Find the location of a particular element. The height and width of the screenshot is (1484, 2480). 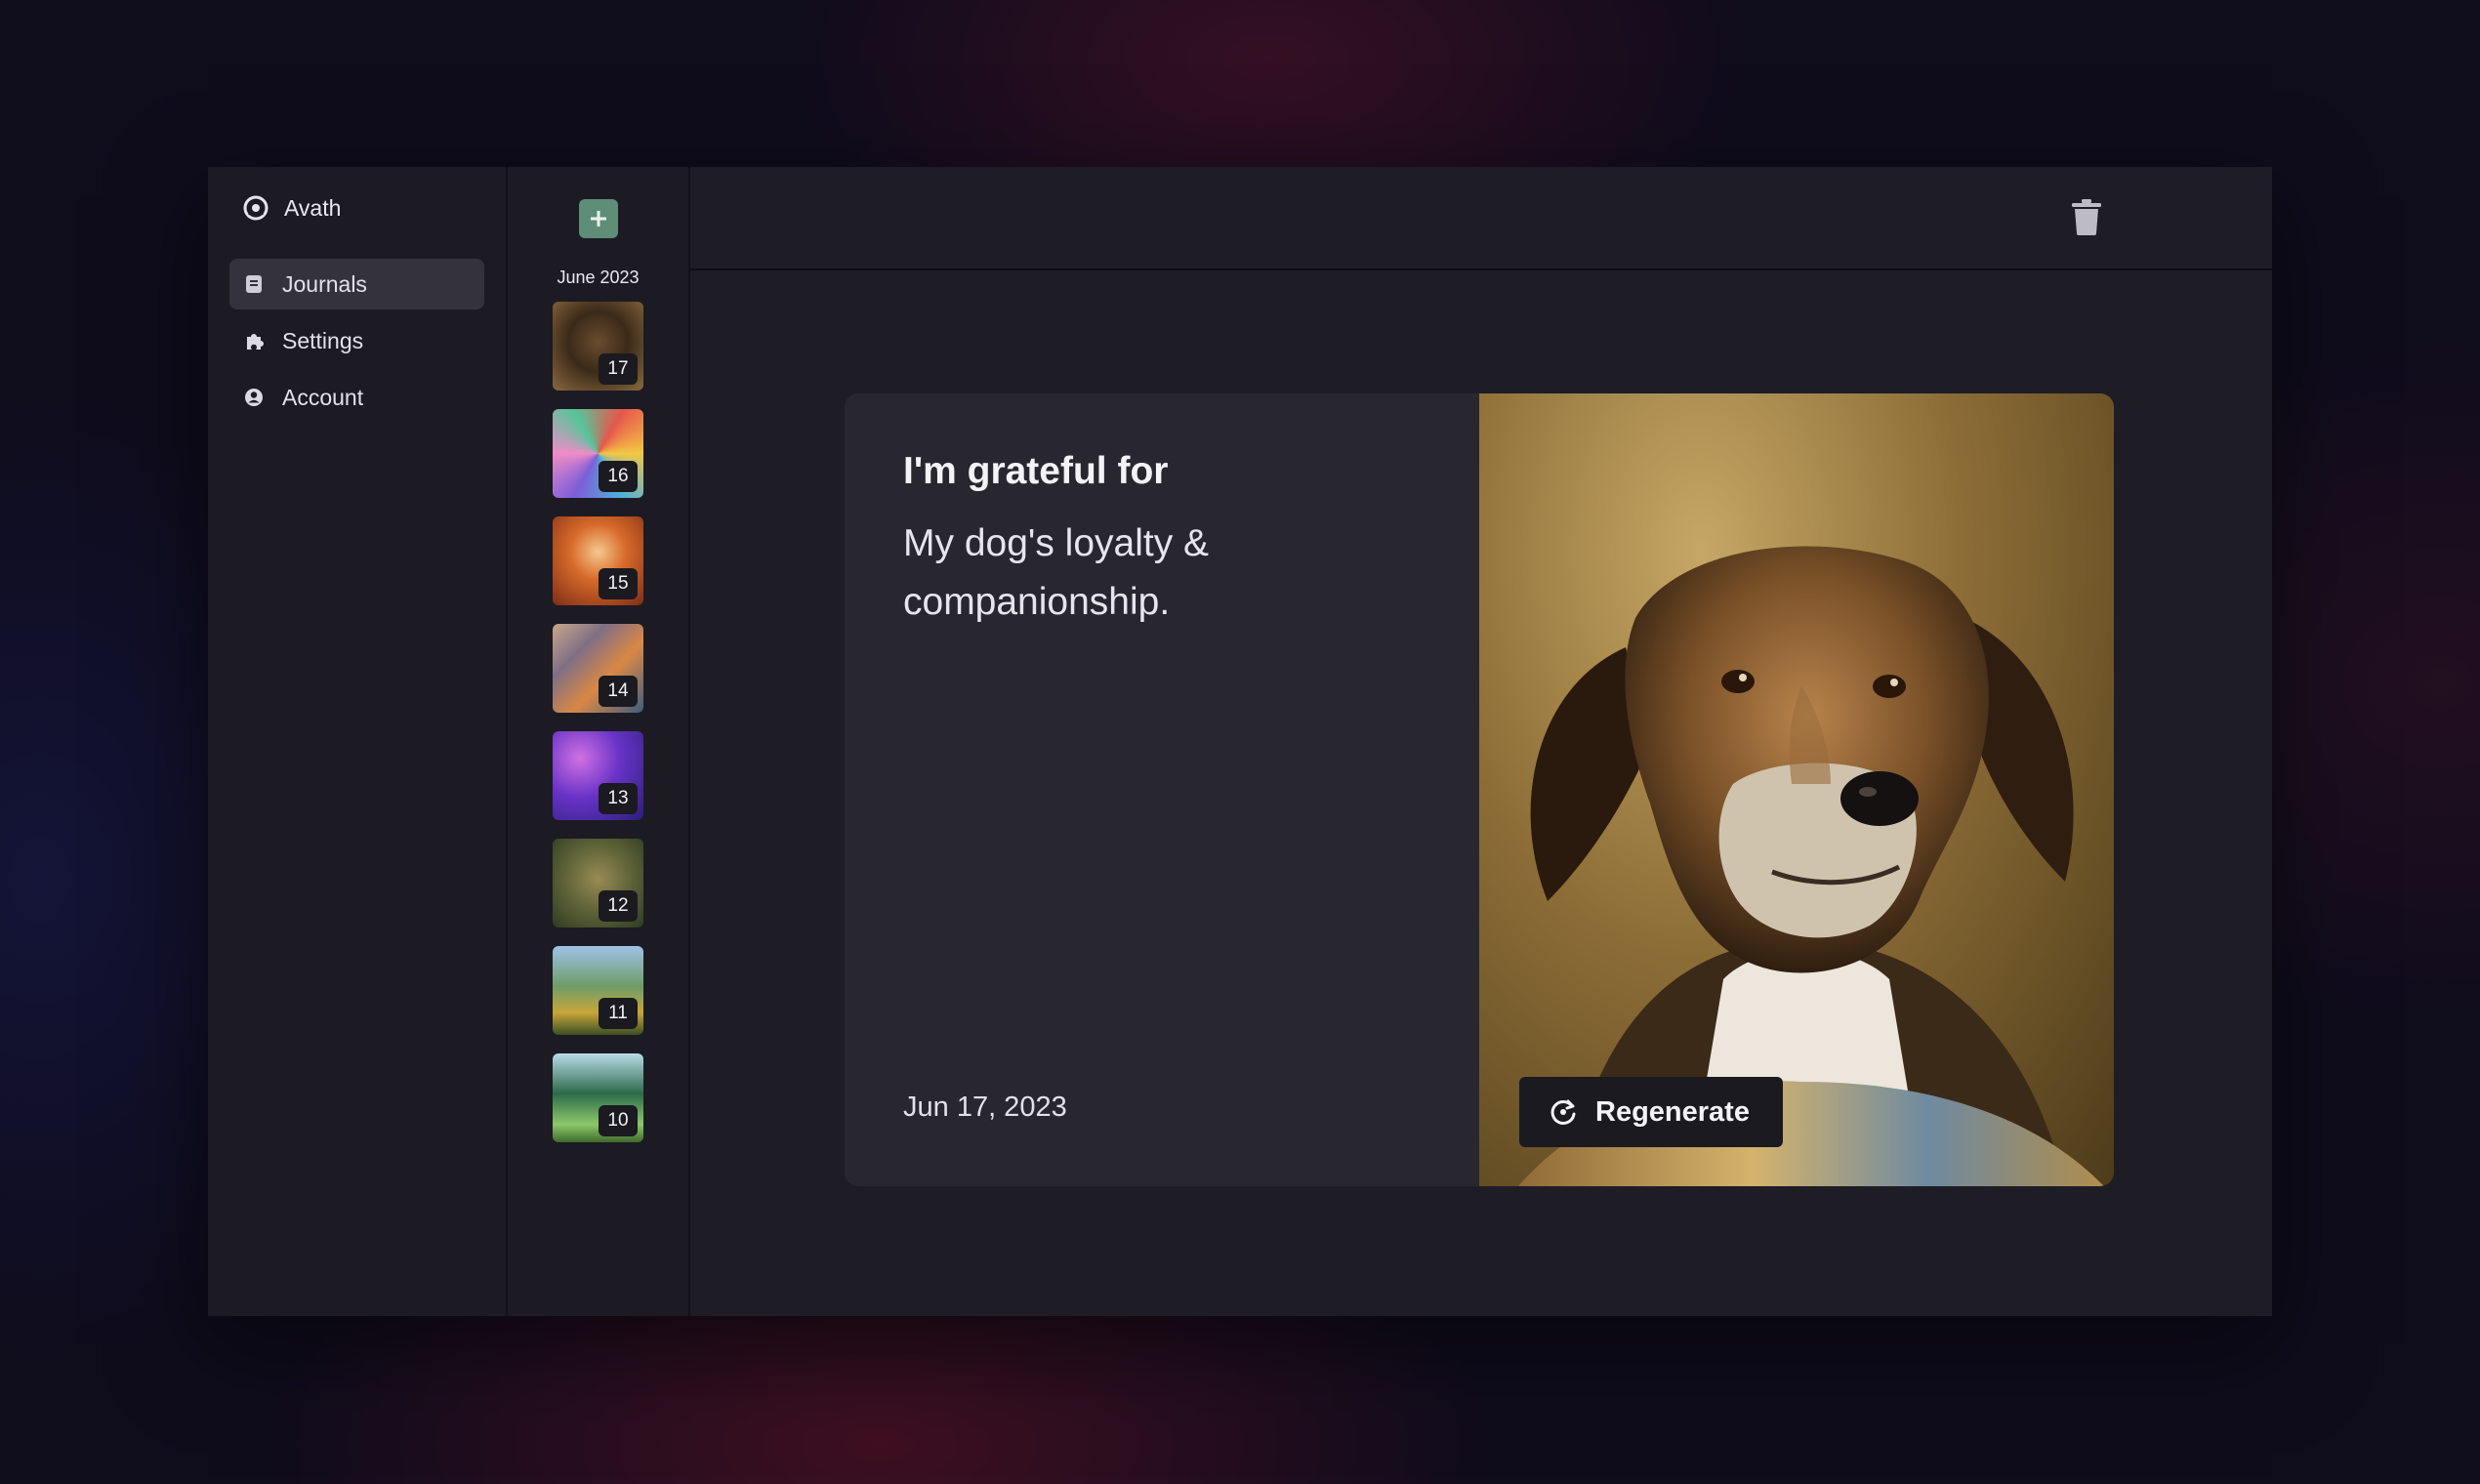

regenerate-button: Regenerate is located at coordinates (1651, 1112).